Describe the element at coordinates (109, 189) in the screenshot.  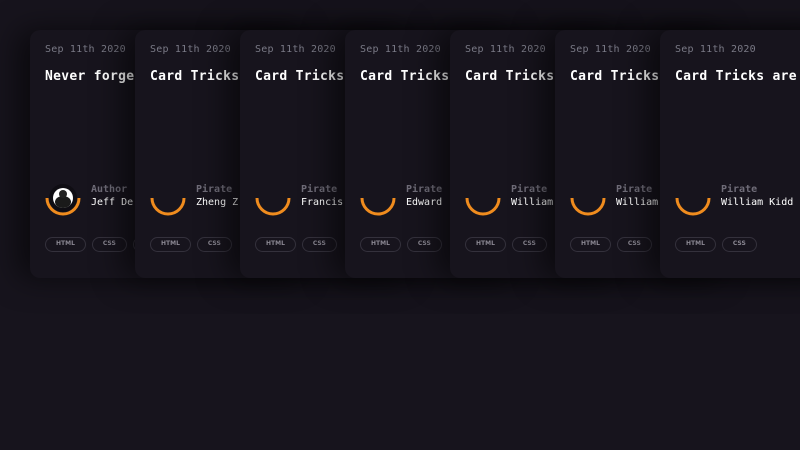
I see `author-role: Author` at that location.